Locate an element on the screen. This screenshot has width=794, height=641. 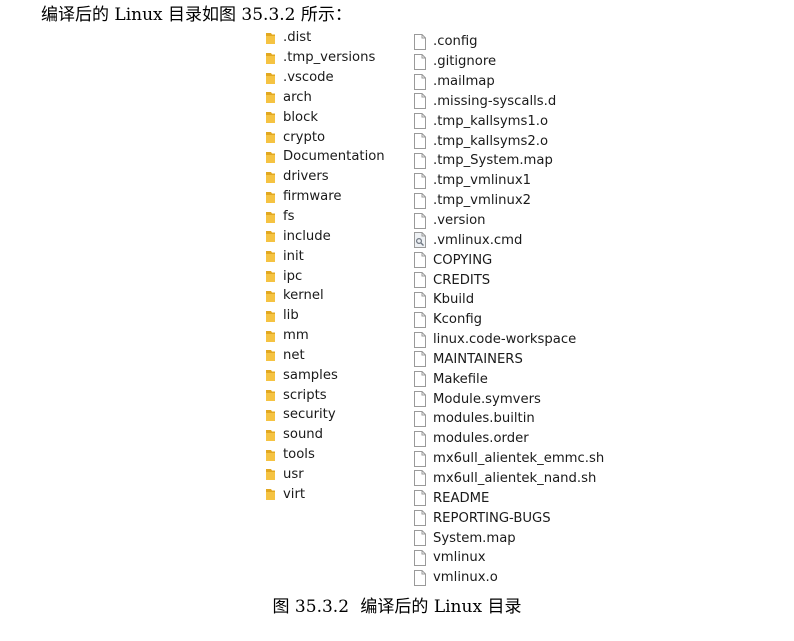
folder-item: security is located at coordinates (325, 415).